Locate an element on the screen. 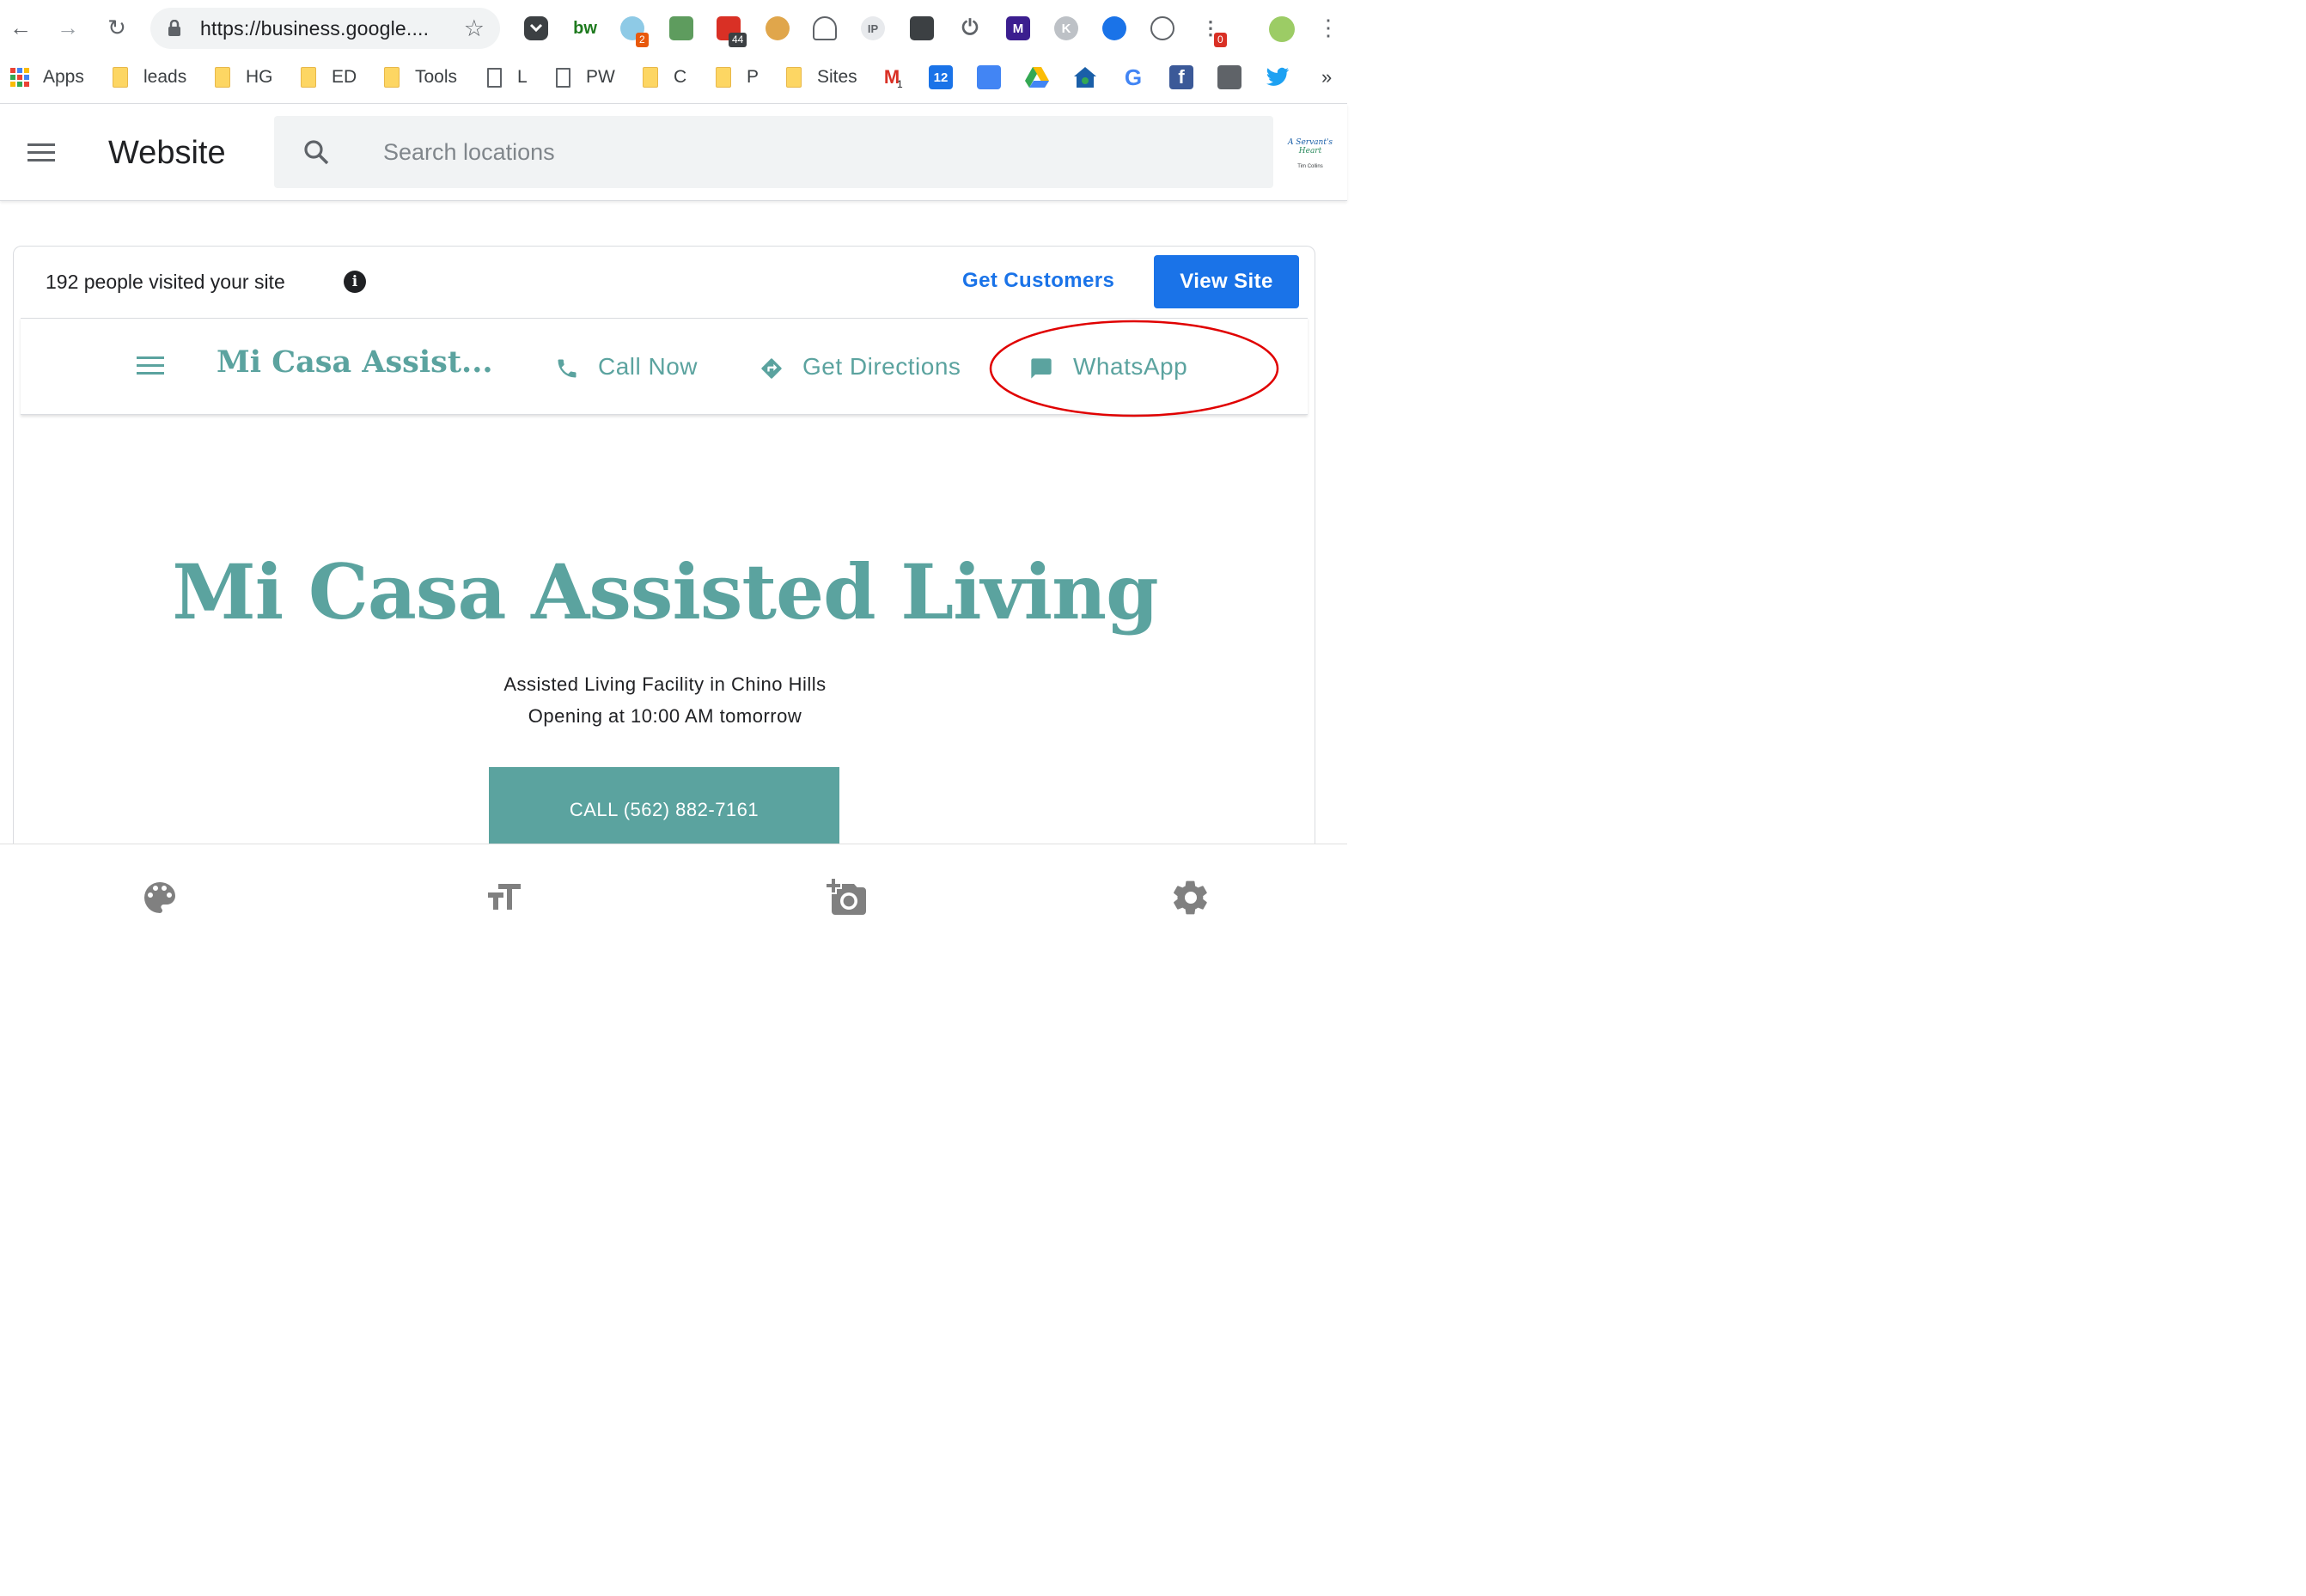 The image size is (2306, 1596). site-menu-icon is located at coordinates (150, 365).